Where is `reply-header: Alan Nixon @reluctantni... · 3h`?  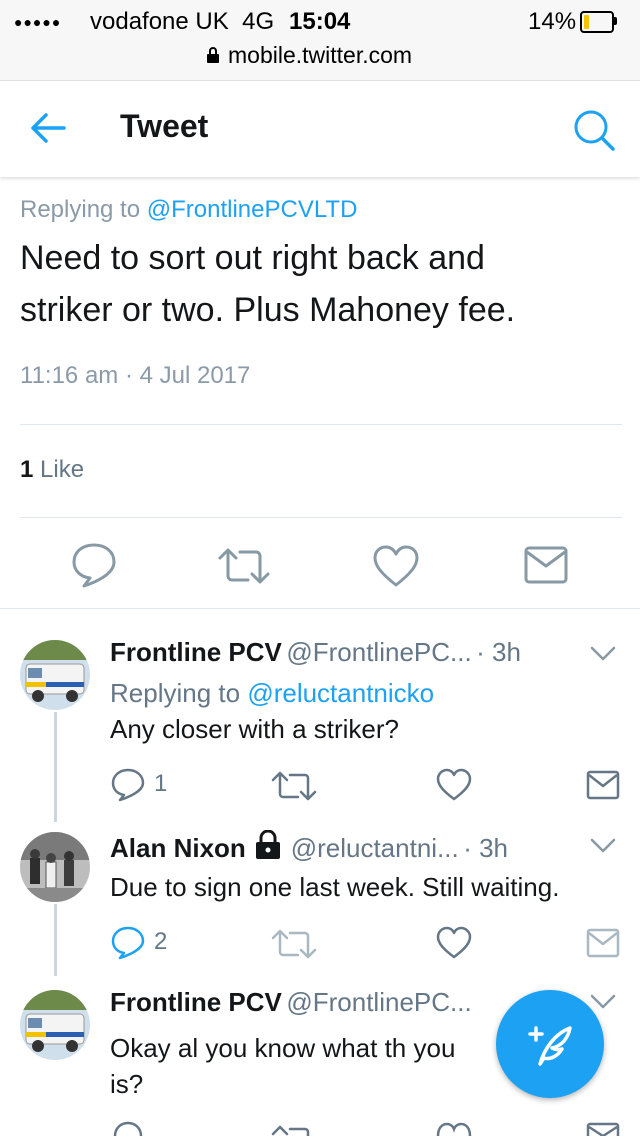 reply-header: Alan Nixon @reluctantni... · 3h is located at coordinates (309, 846).